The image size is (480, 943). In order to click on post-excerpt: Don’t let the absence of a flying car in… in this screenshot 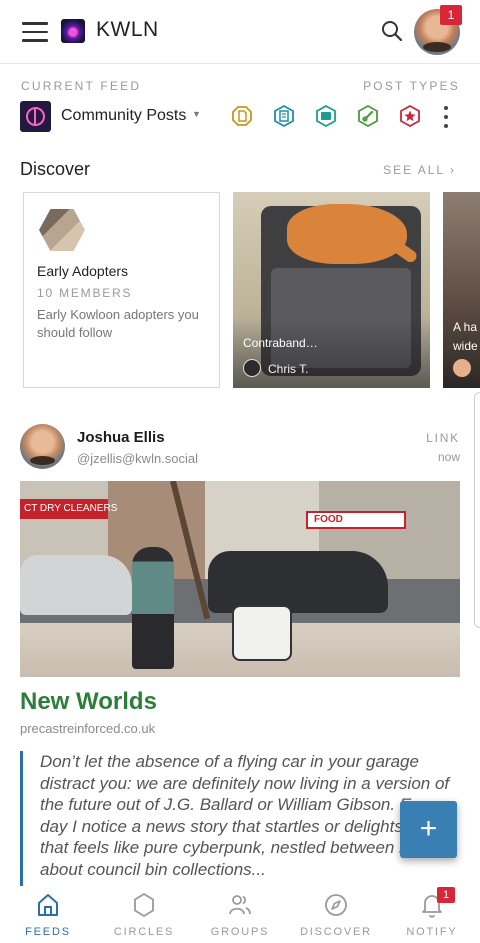, I will do `click(240, 819)`.